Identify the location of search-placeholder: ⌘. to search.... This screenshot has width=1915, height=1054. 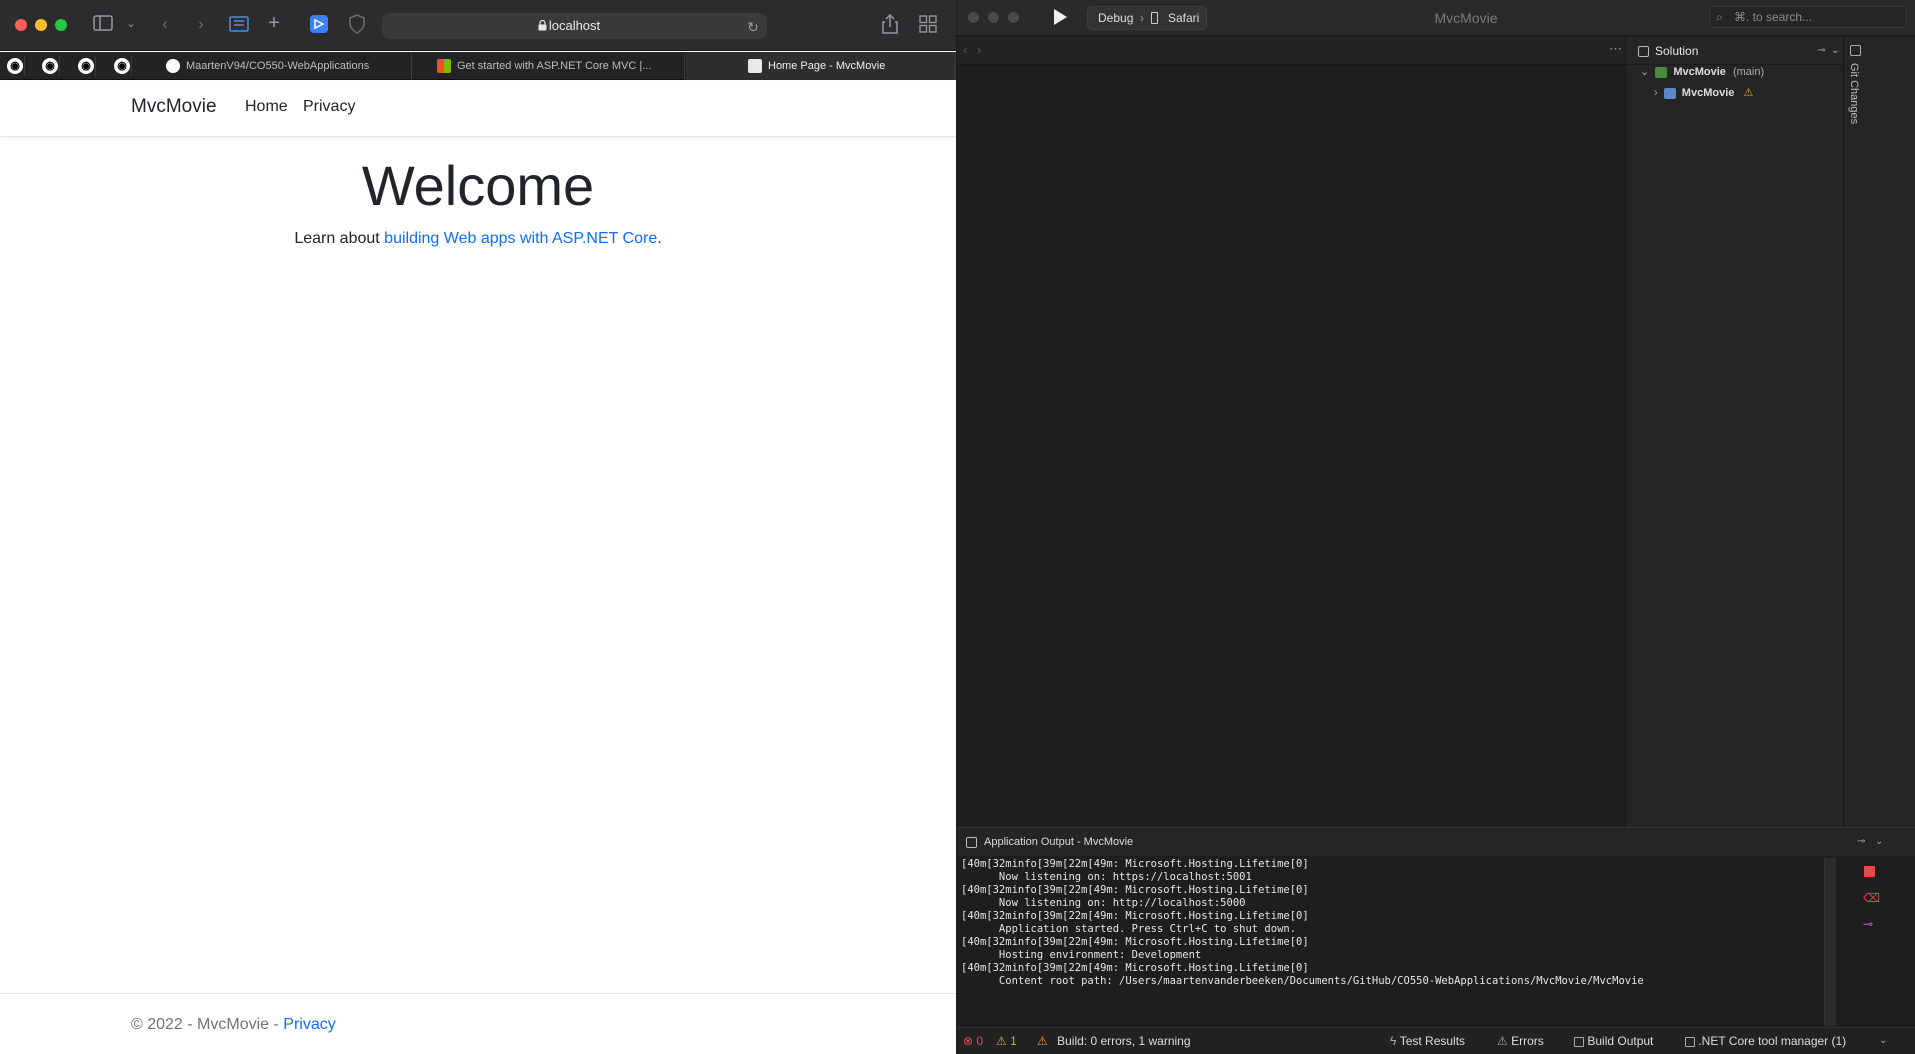
(1773, 17).